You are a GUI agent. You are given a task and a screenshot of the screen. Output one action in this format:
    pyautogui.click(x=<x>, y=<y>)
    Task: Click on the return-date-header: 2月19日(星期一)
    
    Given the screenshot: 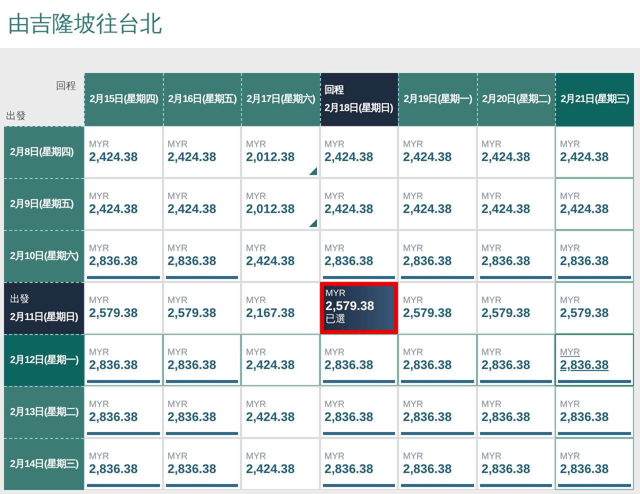 What is the action you would take?
    pyautogui.click(x=437, y=99)
    